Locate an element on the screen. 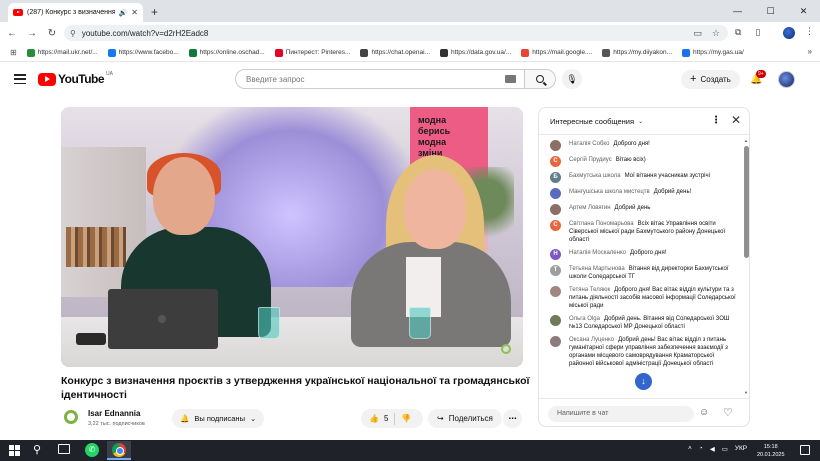 The width and height of the screenshot is (820, 461). chat-mode-label: Интересные сообщения is located at coordinates (592, 121).